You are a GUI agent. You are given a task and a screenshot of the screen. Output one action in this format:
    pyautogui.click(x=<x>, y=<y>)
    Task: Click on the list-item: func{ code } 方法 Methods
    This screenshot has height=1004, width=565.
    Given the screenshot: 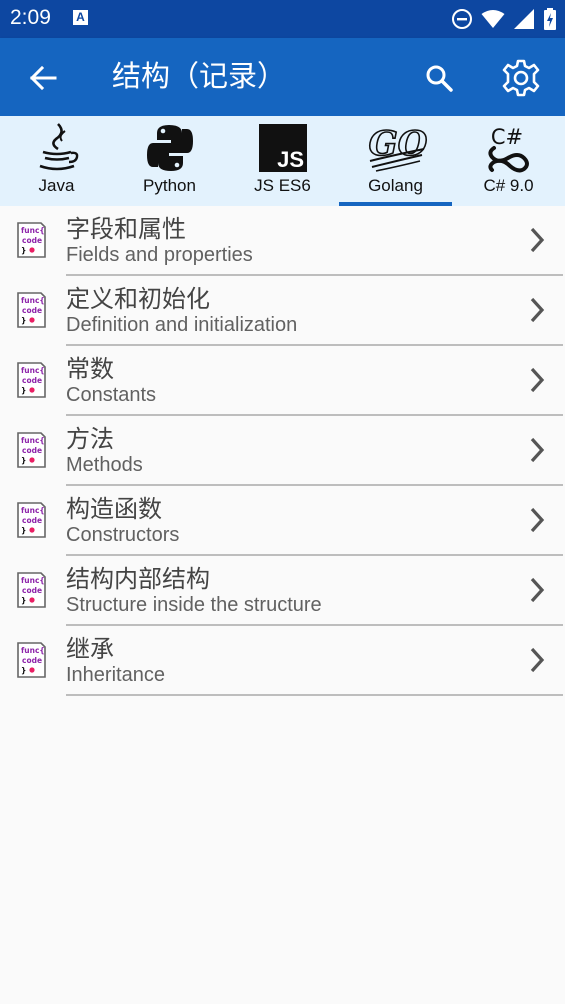 What is the action you would take?
    pyautogui.click(x=282, y=451)
    